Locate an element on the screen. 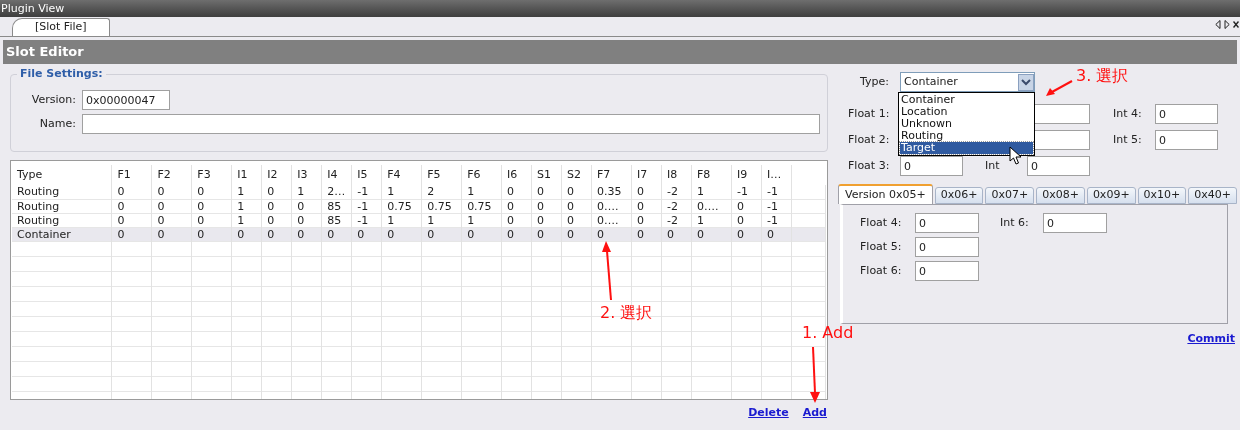 The height and width of the screenshot is (430, 1240). type-dropdown: Container is located at coordinates (967, 82).